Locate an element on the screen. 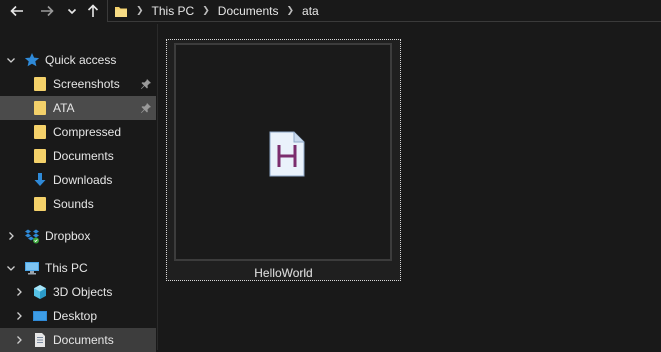  sidebar-item-dropbox: Dropbox is located at coordinates (78, 236).